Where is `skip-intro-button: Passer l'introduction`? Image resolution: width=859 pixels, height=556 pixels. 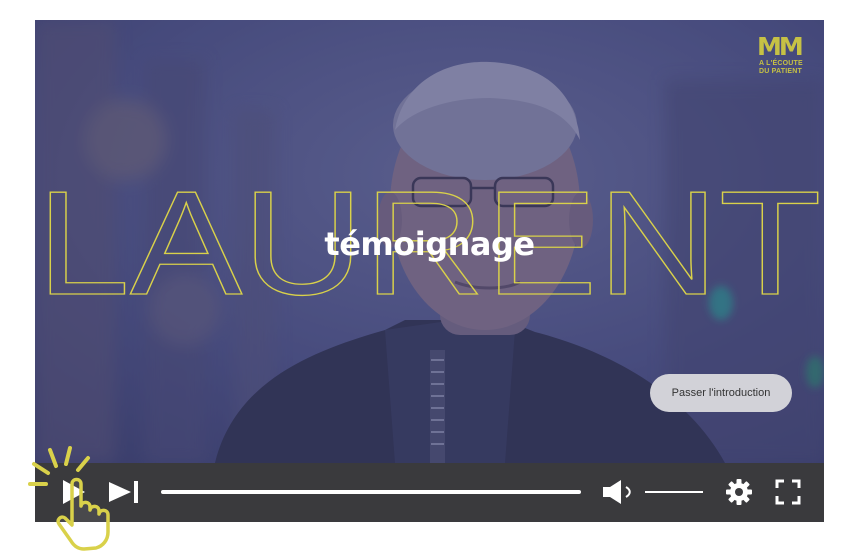 skip-intro-button: Passer l'introduction is located at coordinates (721, 393).